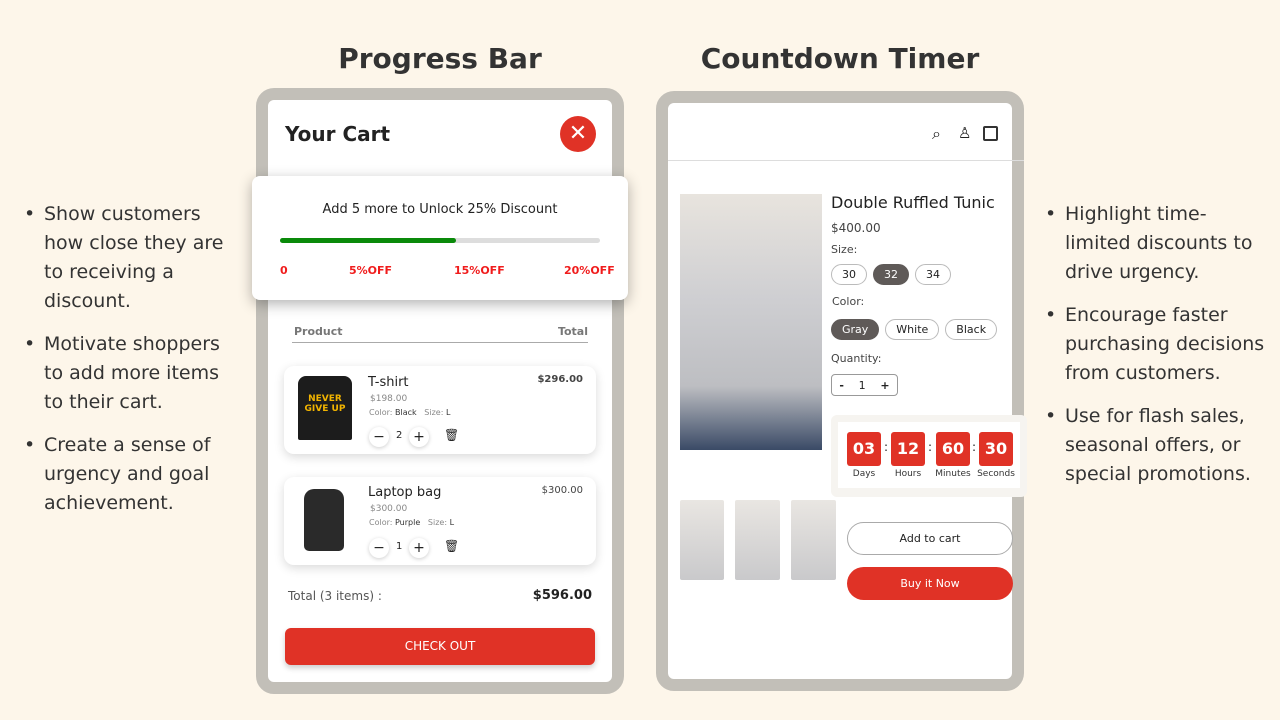 This screenshot has width=1280, height=720. Describe the element at coordinates (891, 274) in the screenshot. I see `size-option-selected: 32` at that location.